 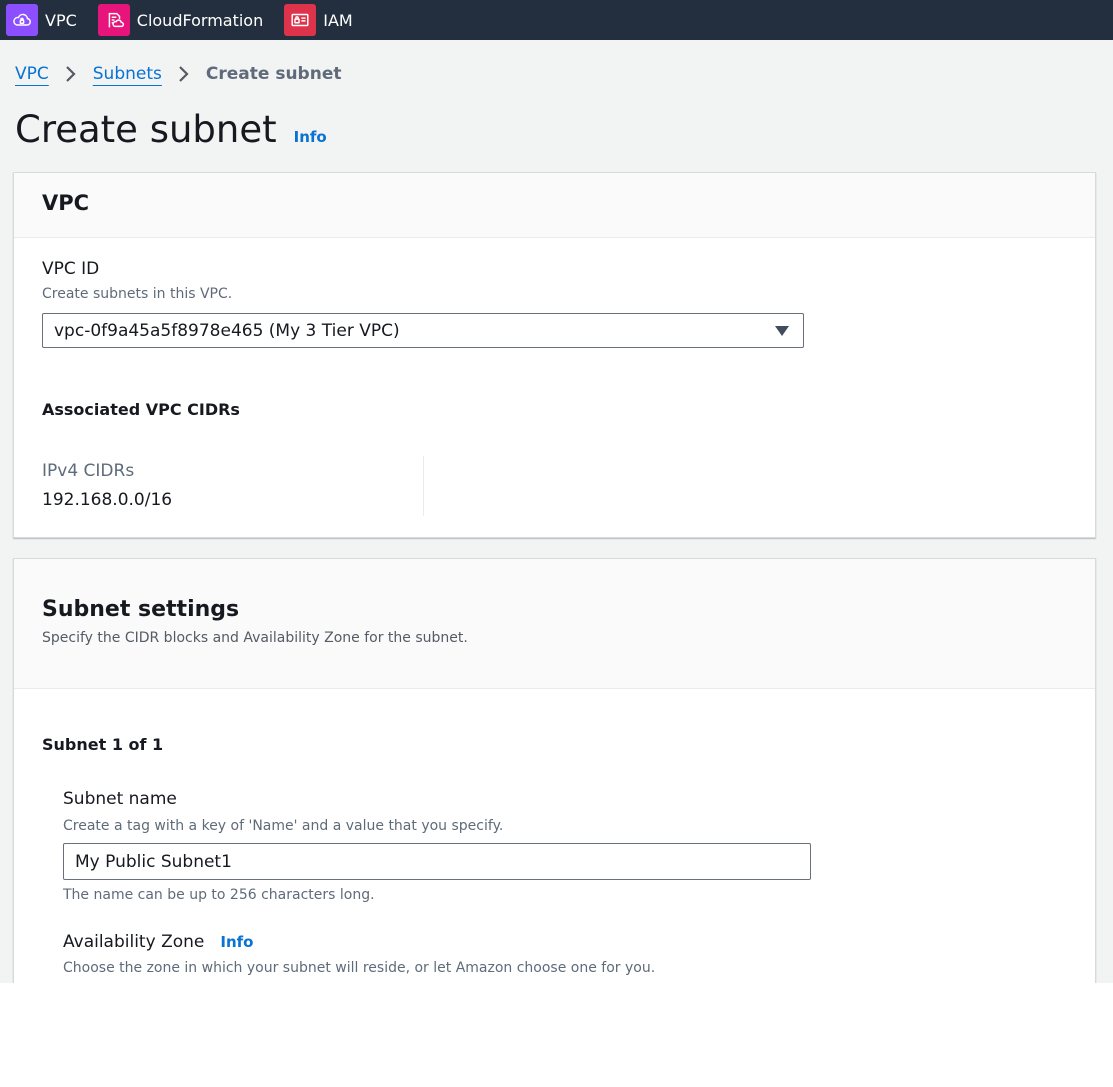 I want to click on breadcrumb-current: Create subnet, so click(x=273, y=74).